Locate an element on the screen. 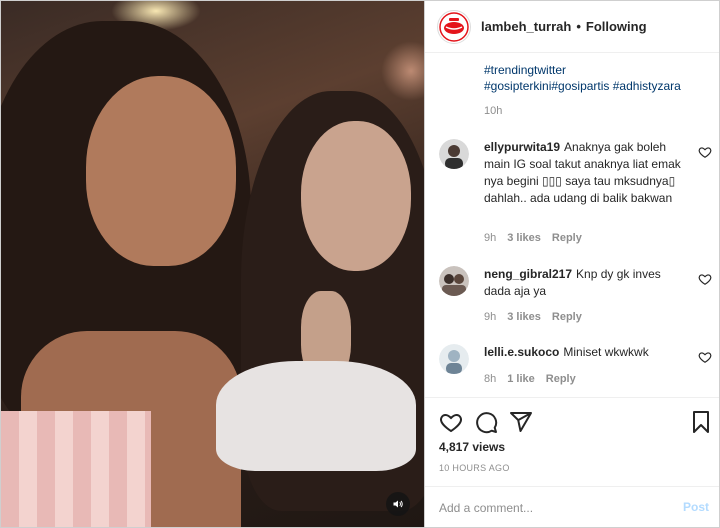 This screenshot has height=528, width=720. comment-username: lelli.e.sukoco is located at coordinates (521, 352).